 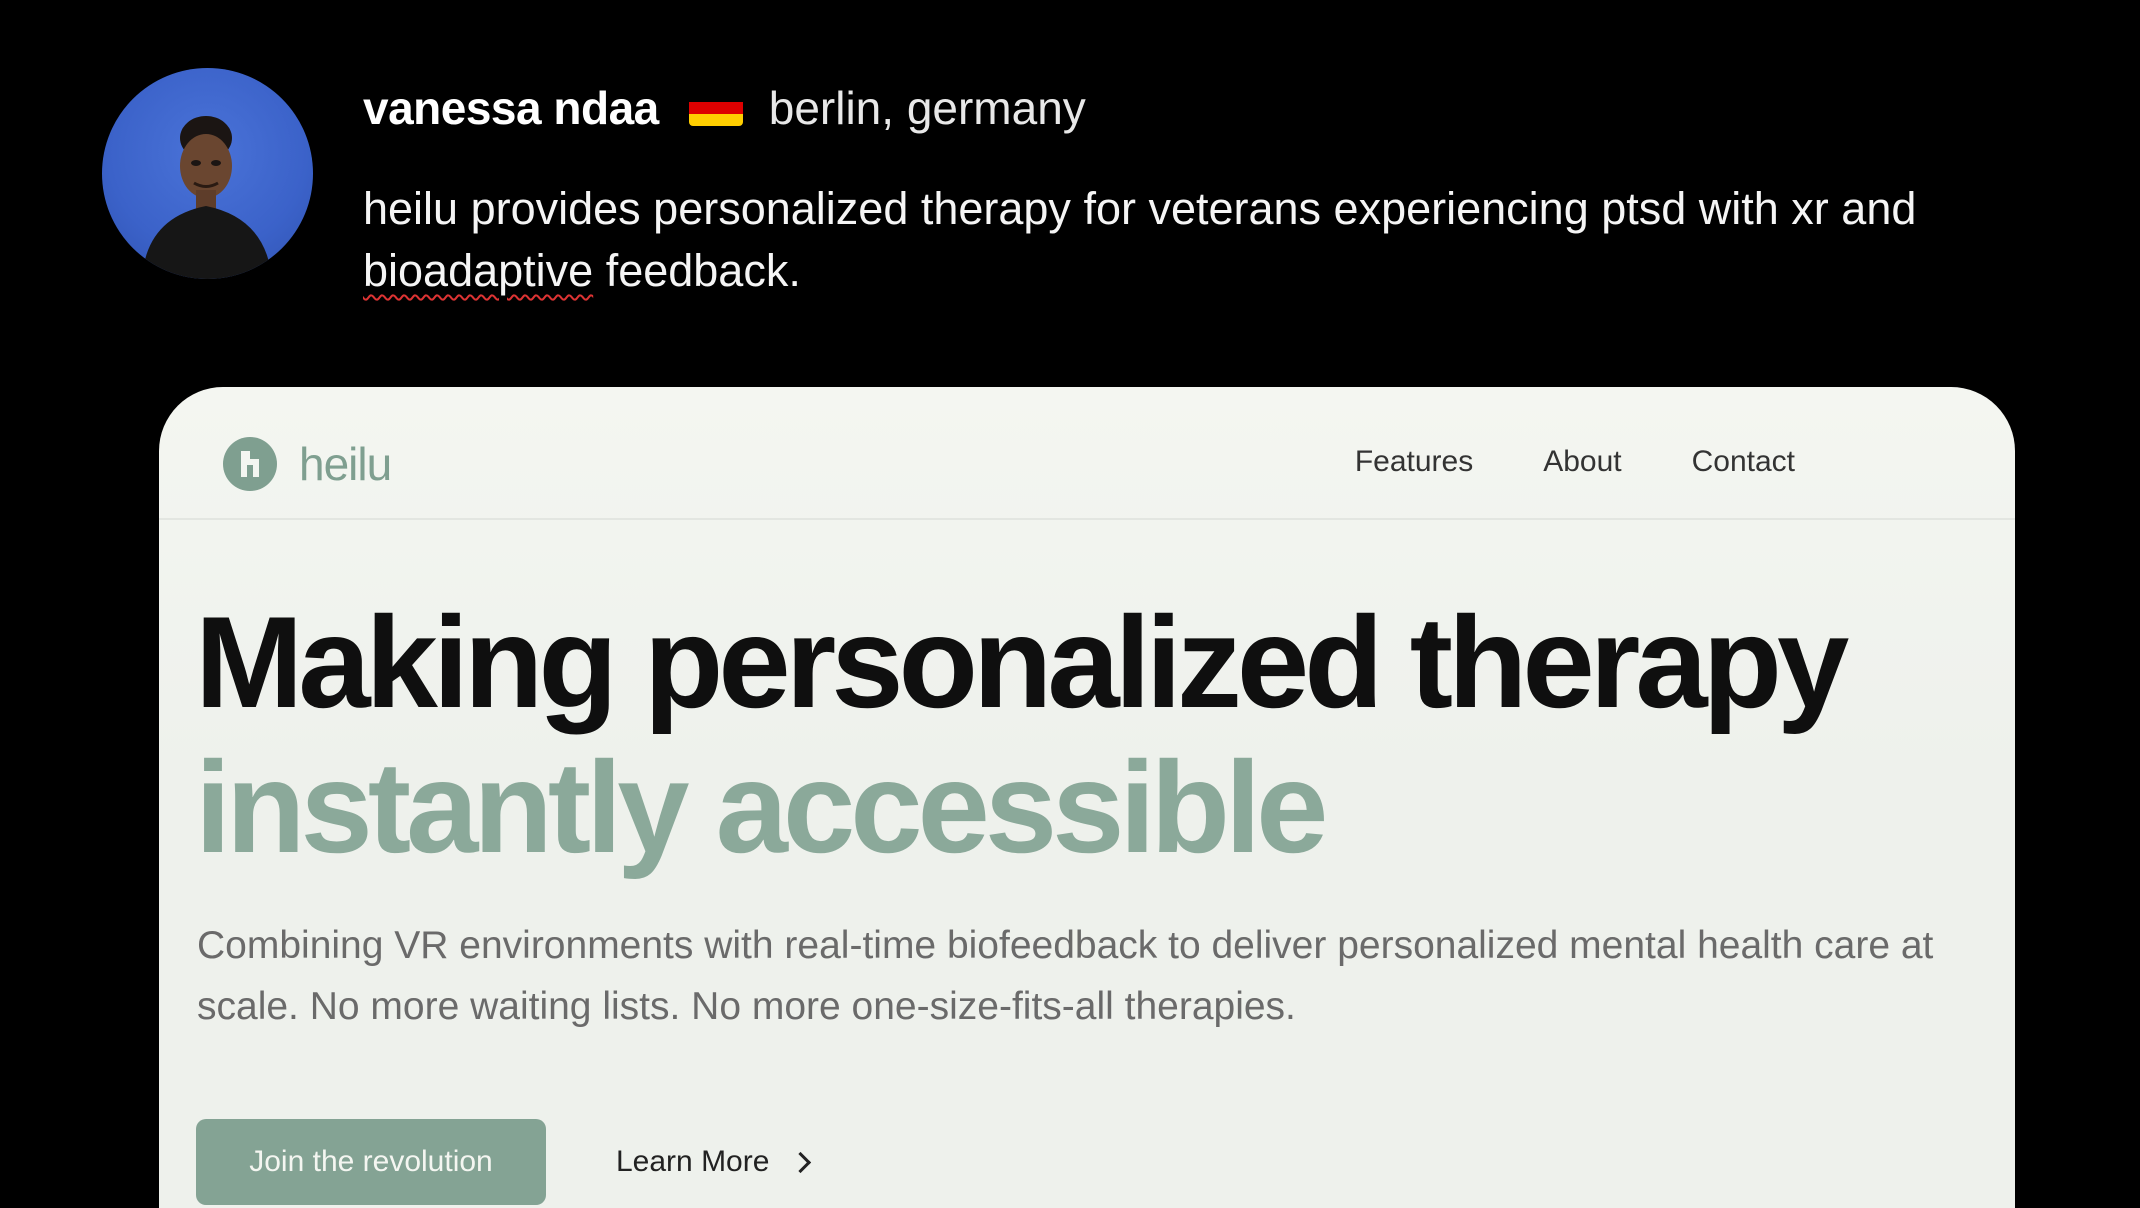 What do you see at coordinates (715, 108) in the screenshot?
I see `germany-flag-icon` at bounding box center [715, 108].